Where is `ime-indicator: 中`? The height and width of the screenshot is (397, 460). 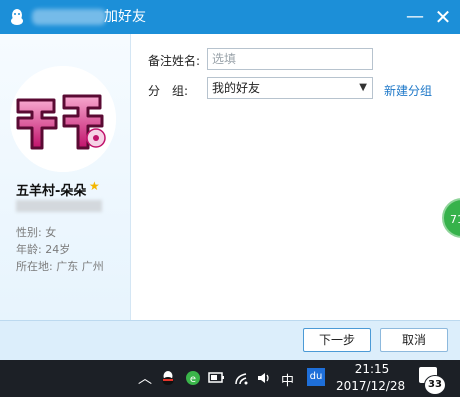 ime-indicator: 中 is located at coordinates (287, 379).